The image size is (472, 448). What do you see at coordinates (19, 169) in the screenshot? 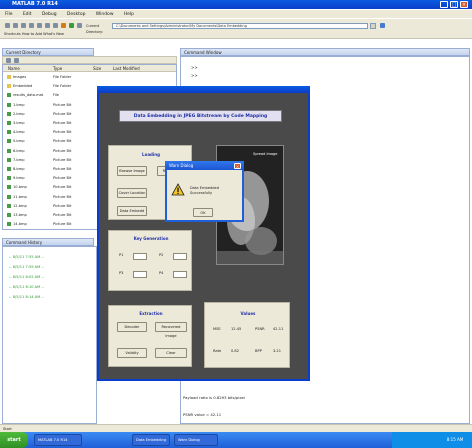
I see `file-name: 8.bmp` at bounding box center [19, 169].